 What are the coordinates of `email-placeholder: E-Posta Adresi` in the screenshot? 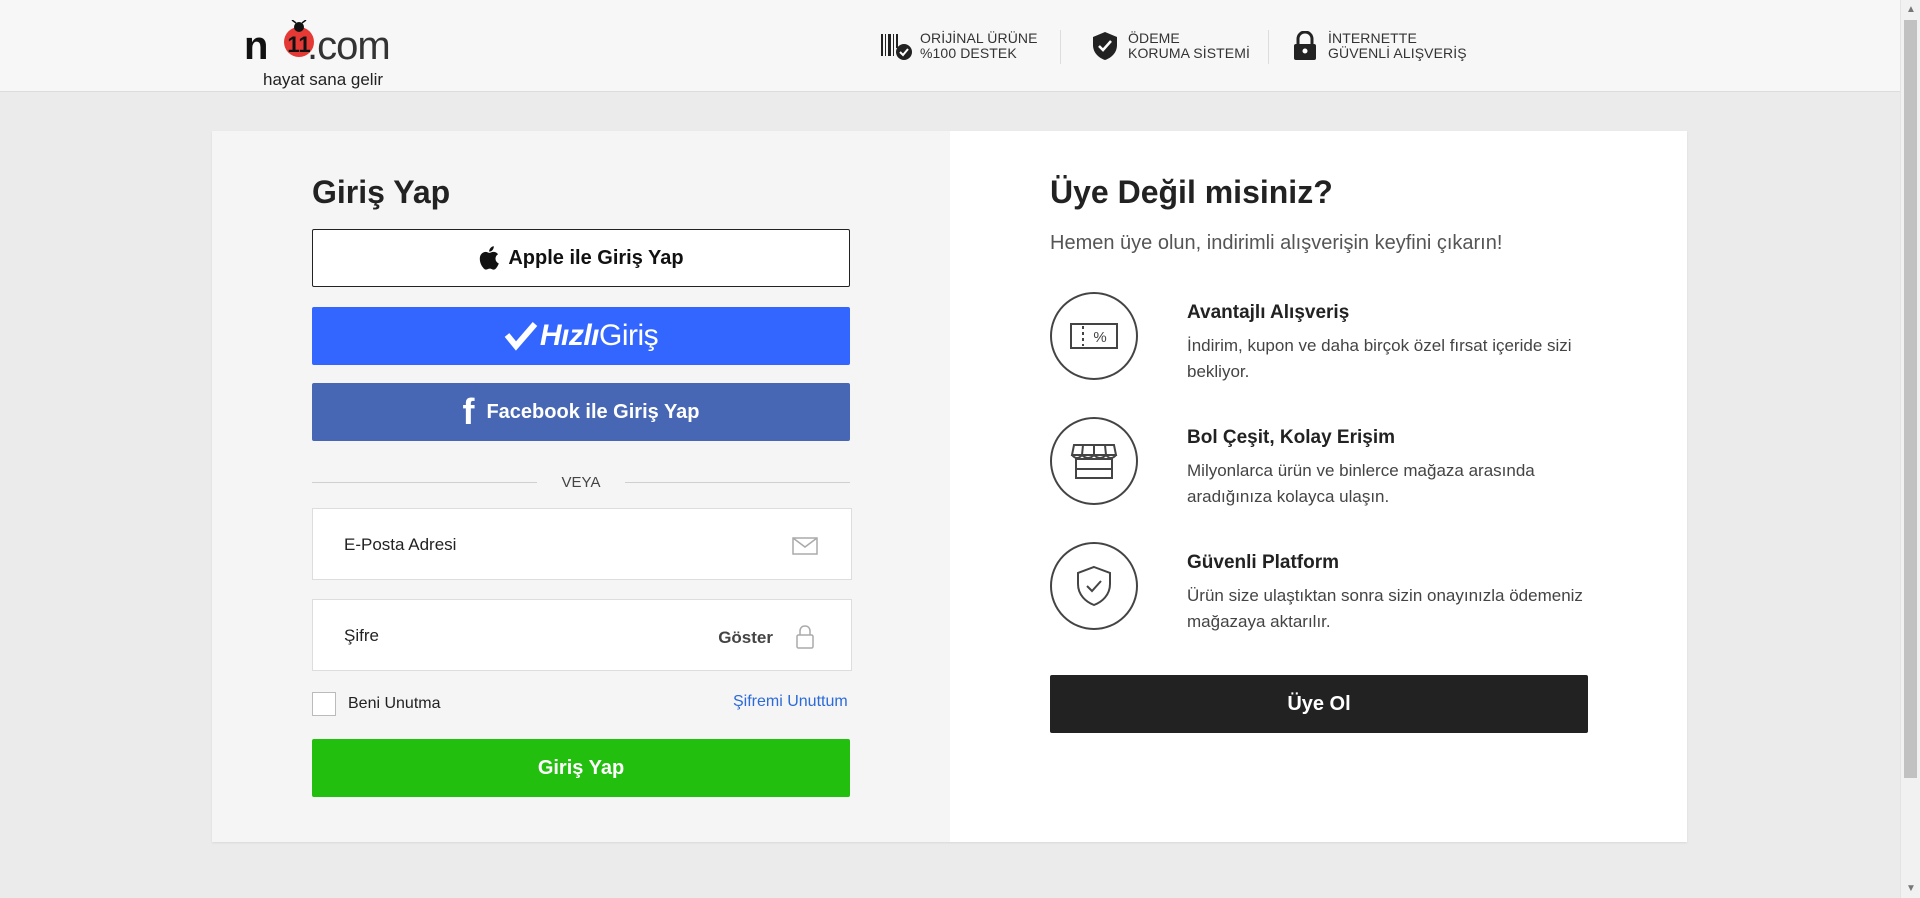 It's located at (400, 544).